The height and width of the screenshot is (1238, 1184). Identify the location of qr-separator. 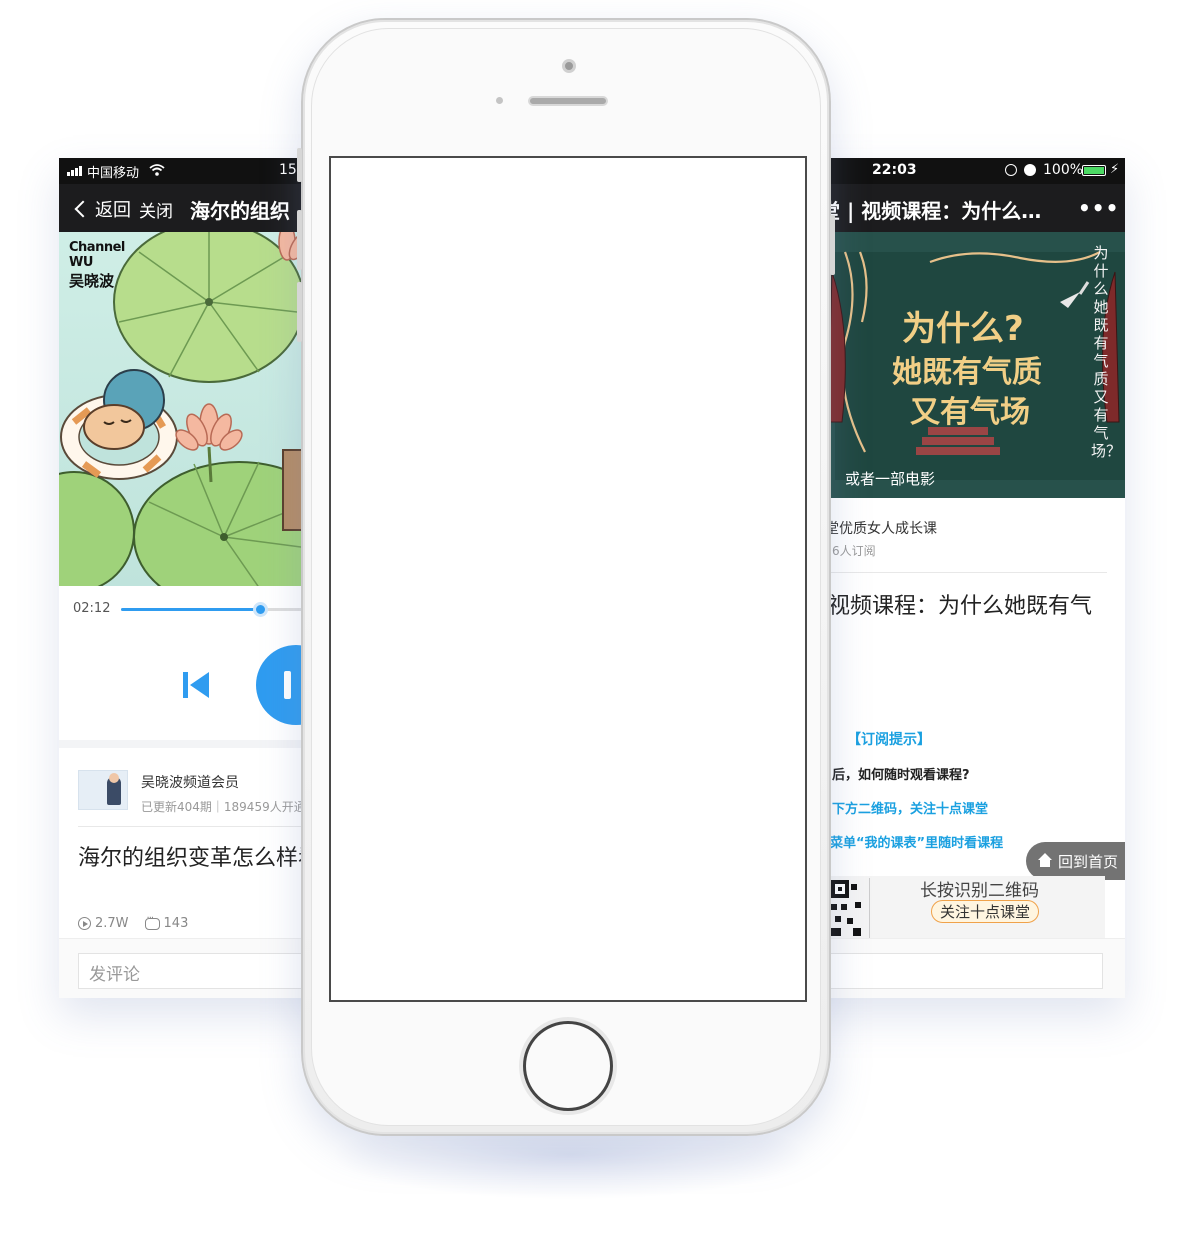
(869, 908).